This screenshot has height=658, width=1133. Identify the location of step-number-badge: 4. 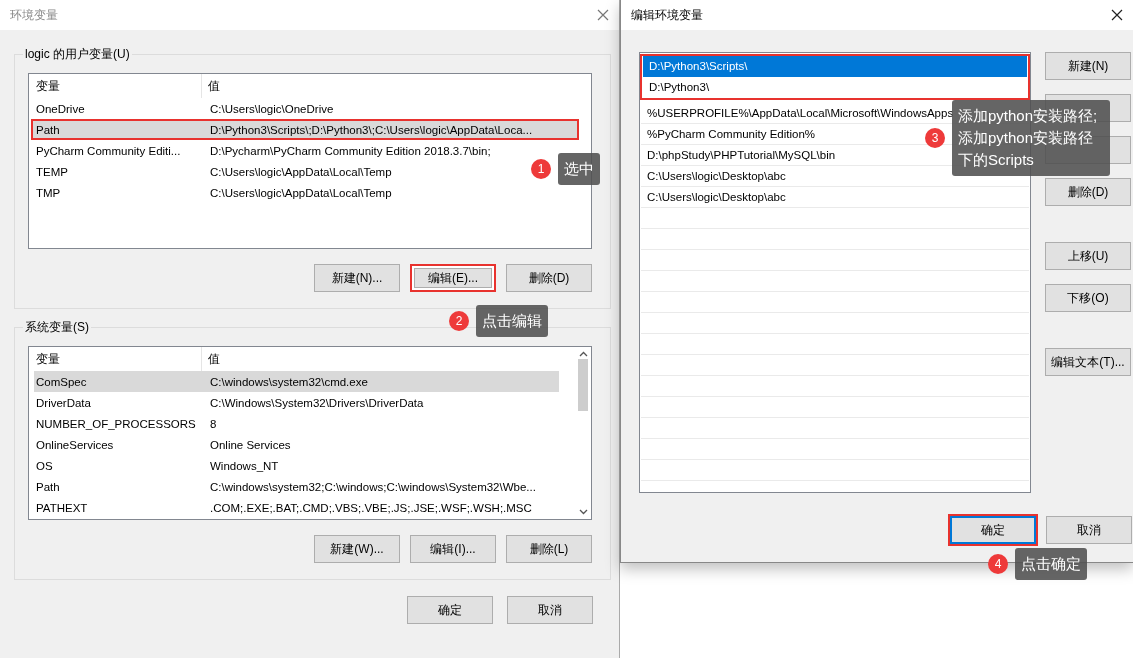
(998, 564).